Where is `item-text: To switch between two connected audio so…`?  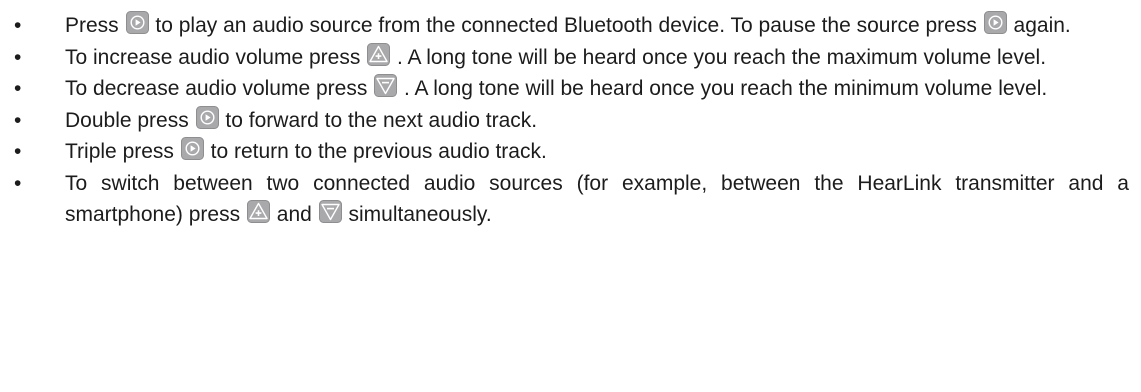 item-text: To switch between two connected audio so… is located at coordinates (597, 199).